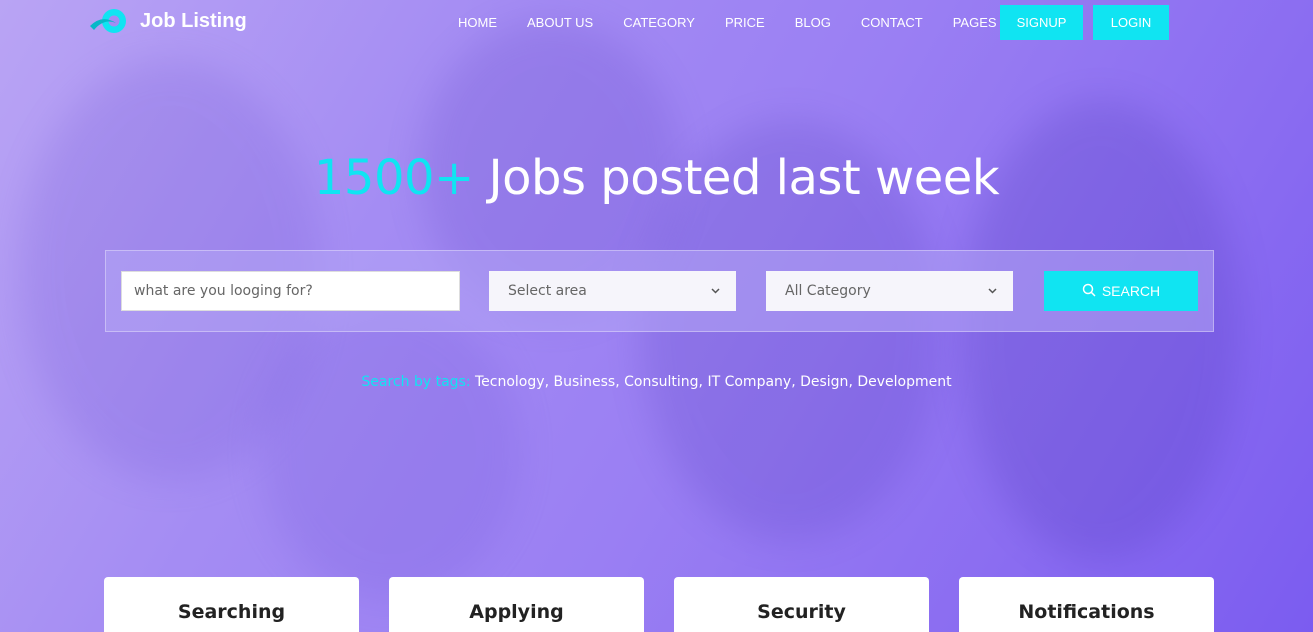 The width and height of the screenshot is (1313, 632). I want to click on nav-item-about-us: ABOUT US, so click(560, 22).